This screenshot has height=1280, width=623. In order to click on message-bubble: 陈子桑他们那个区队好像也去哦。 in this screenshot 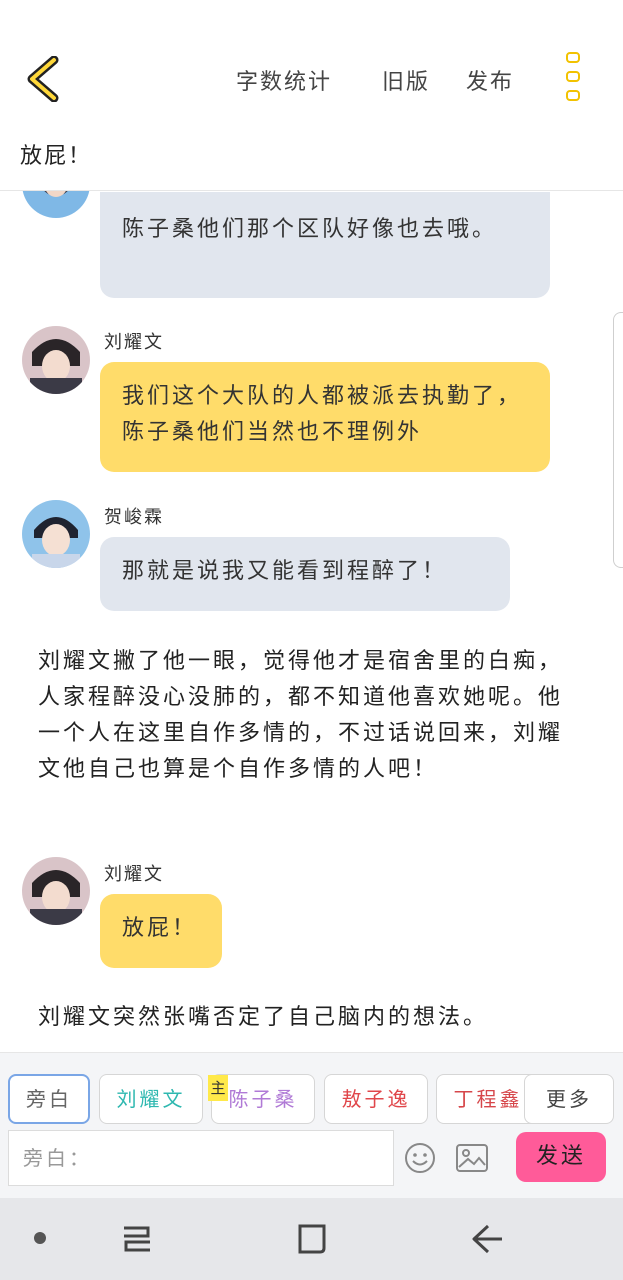, I will do `click(325, 245)`.